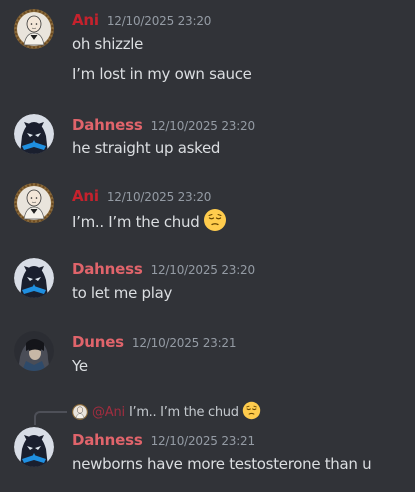  I want to click on message-text: I’m lost in my own sauce, so click(162, 74).